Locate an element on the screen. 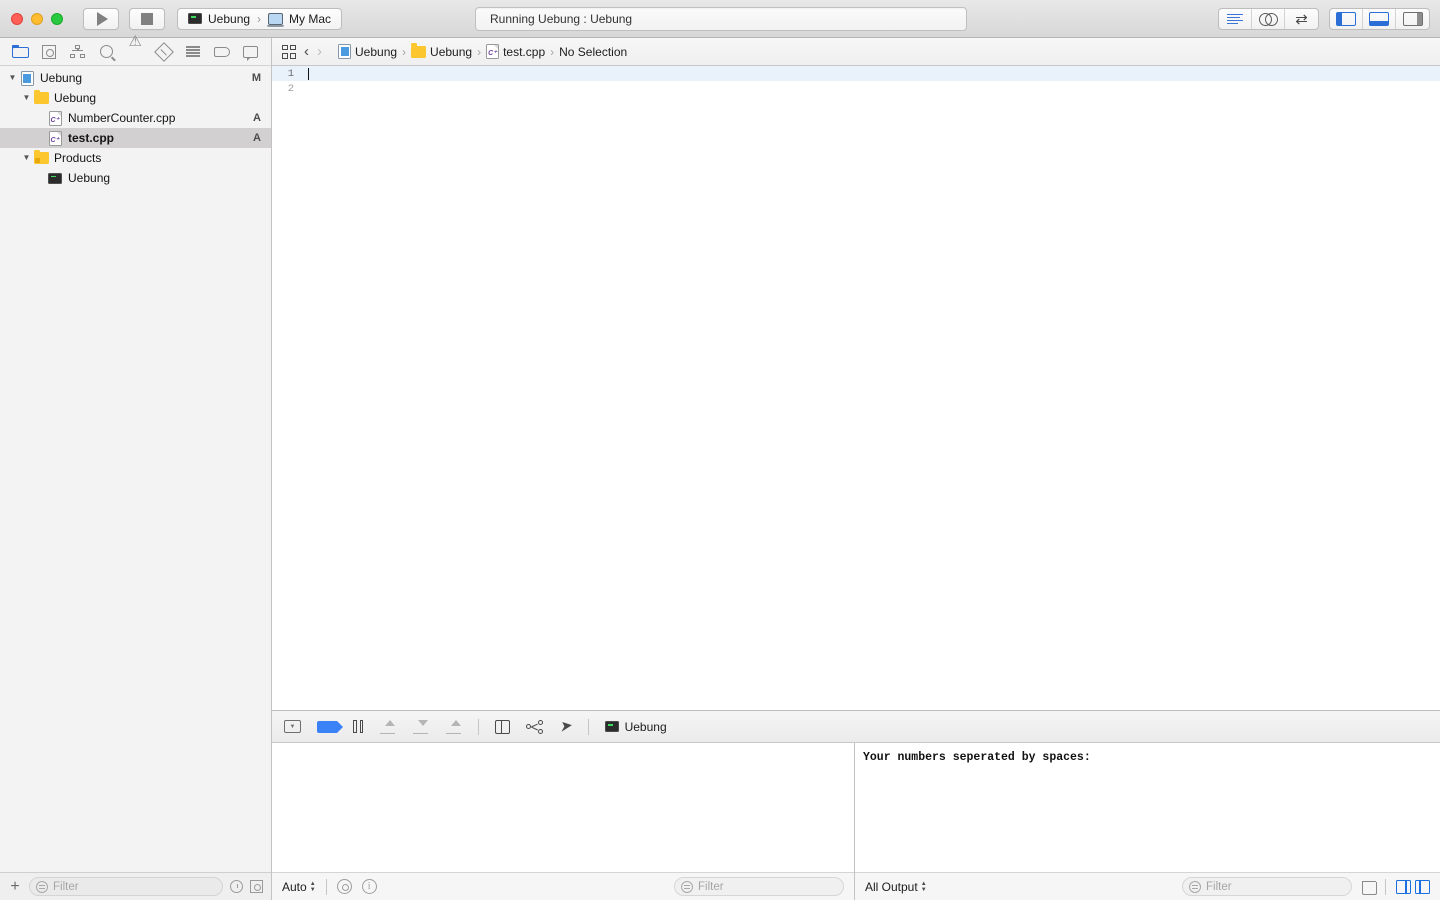  symbol-navigator-tab is located at coordinates (78, 52).